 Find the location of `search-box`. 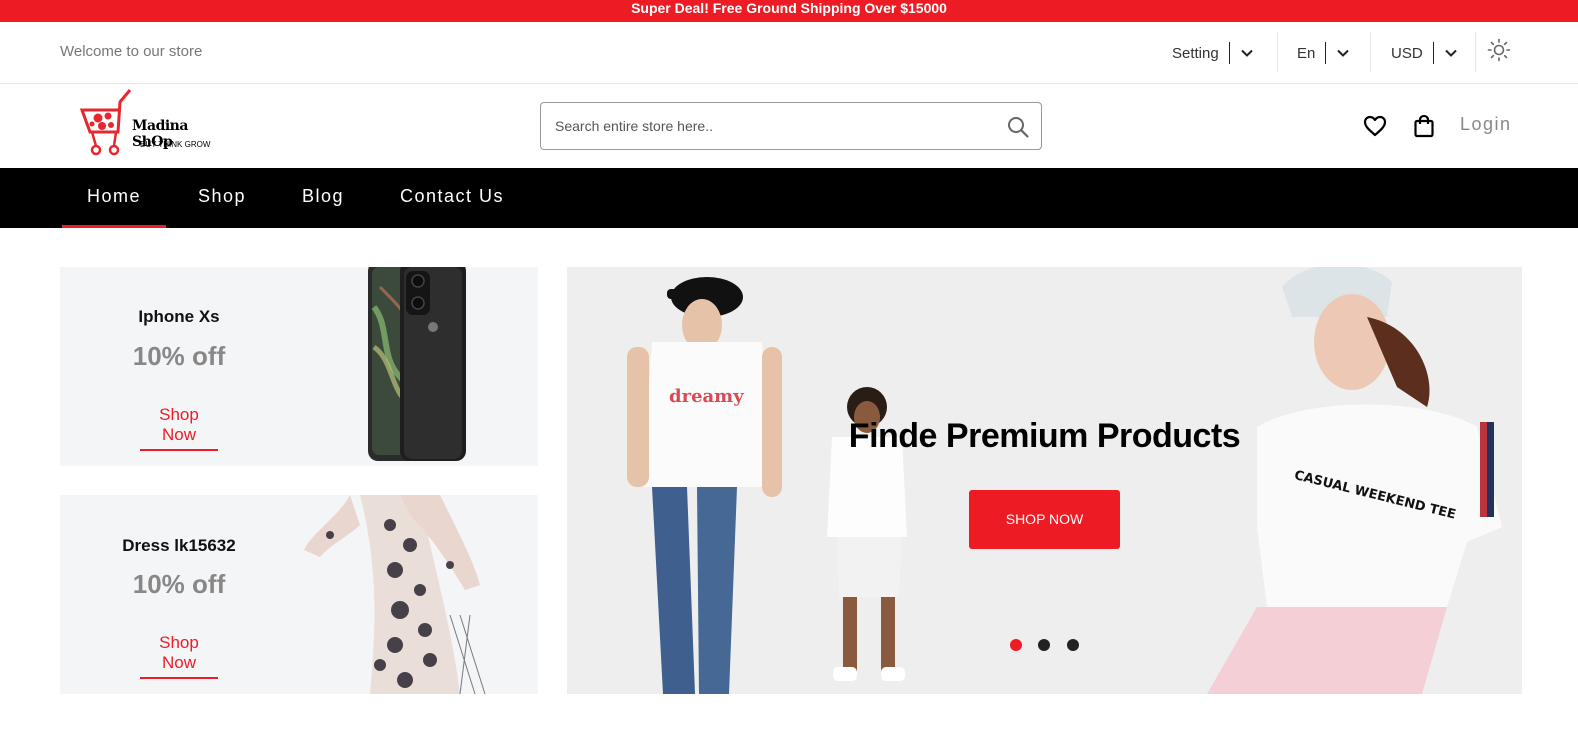

search-box is located at coordinates (791, 126).